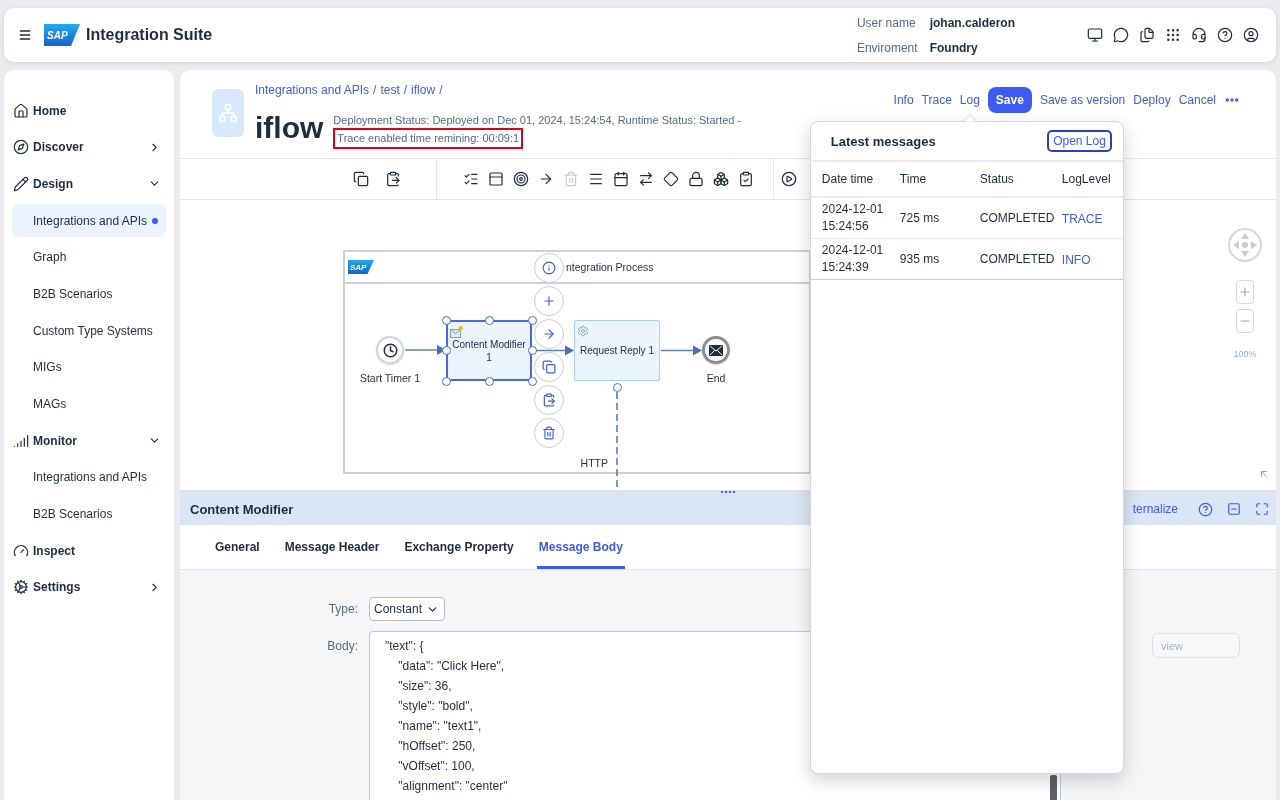  What do you see at coordinates (342, 646) in the screenshot?
I see `field-label: Body:` at bounding box center [342, 646].